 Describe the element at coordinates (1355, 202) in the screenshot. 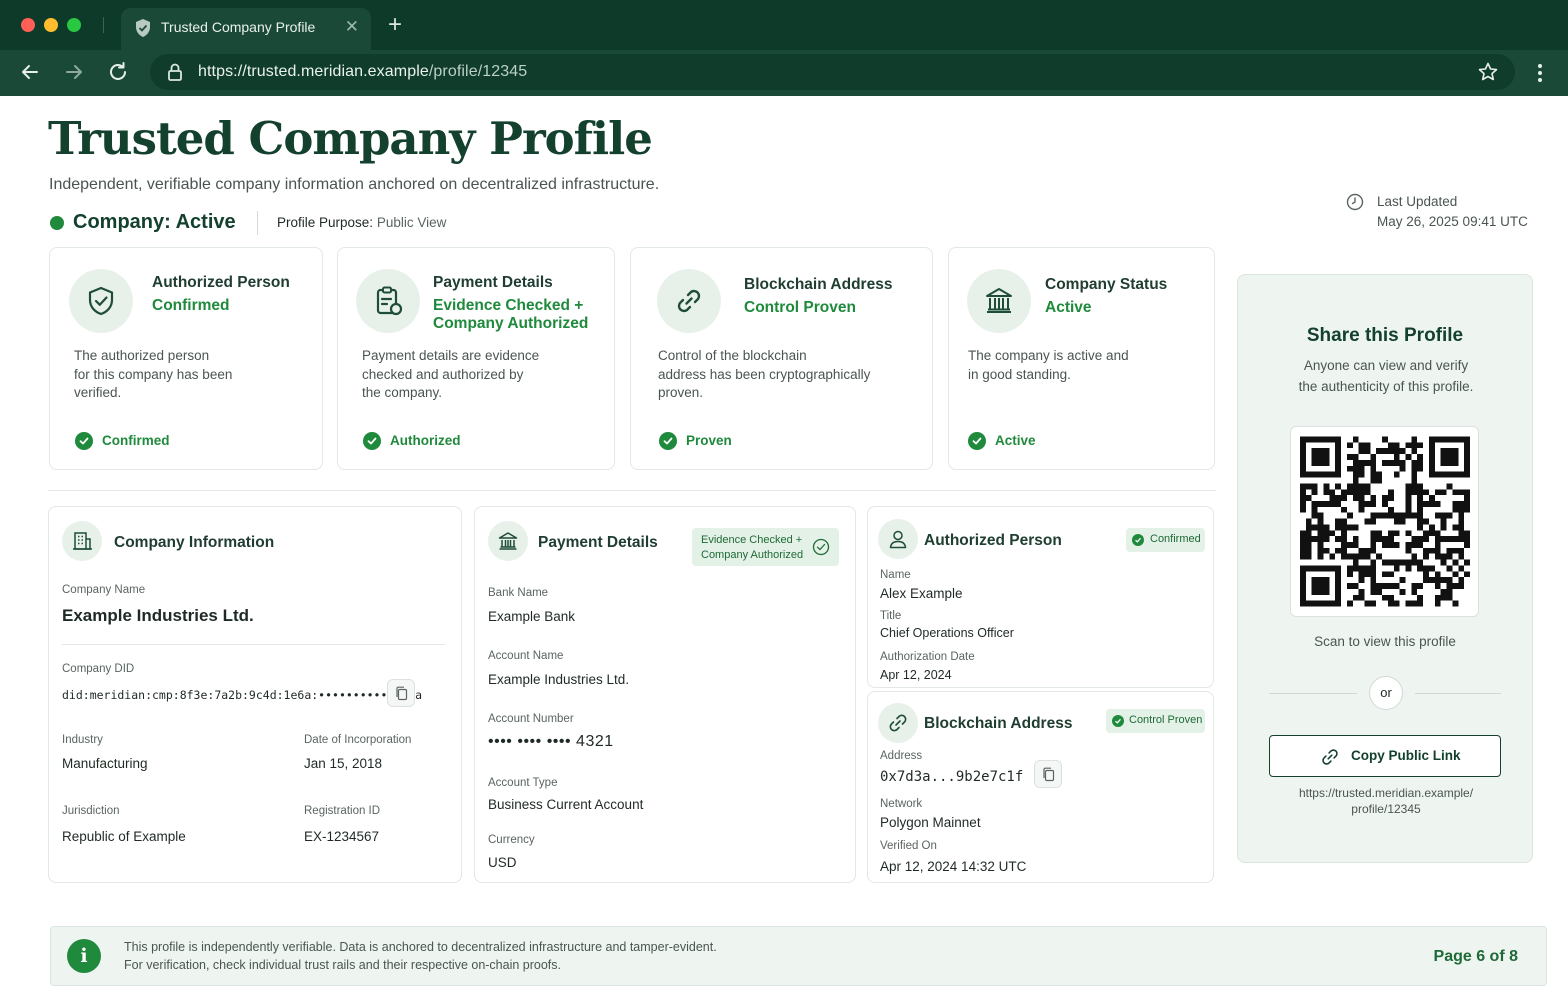

I see `clock-icon` at that location.